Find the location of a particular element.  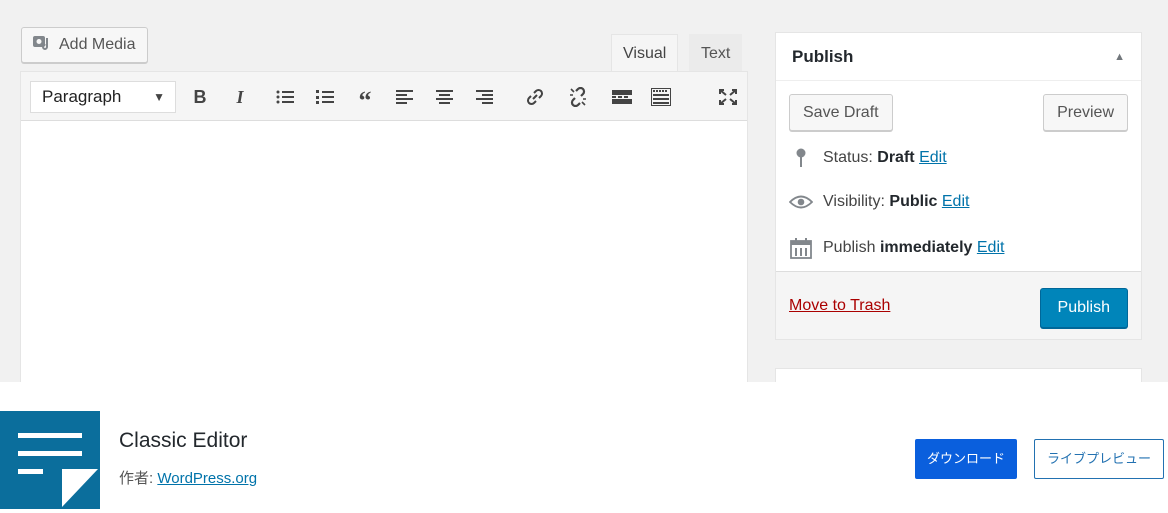

plugin-name: Classic Editor is located at coordinates (183, 440).